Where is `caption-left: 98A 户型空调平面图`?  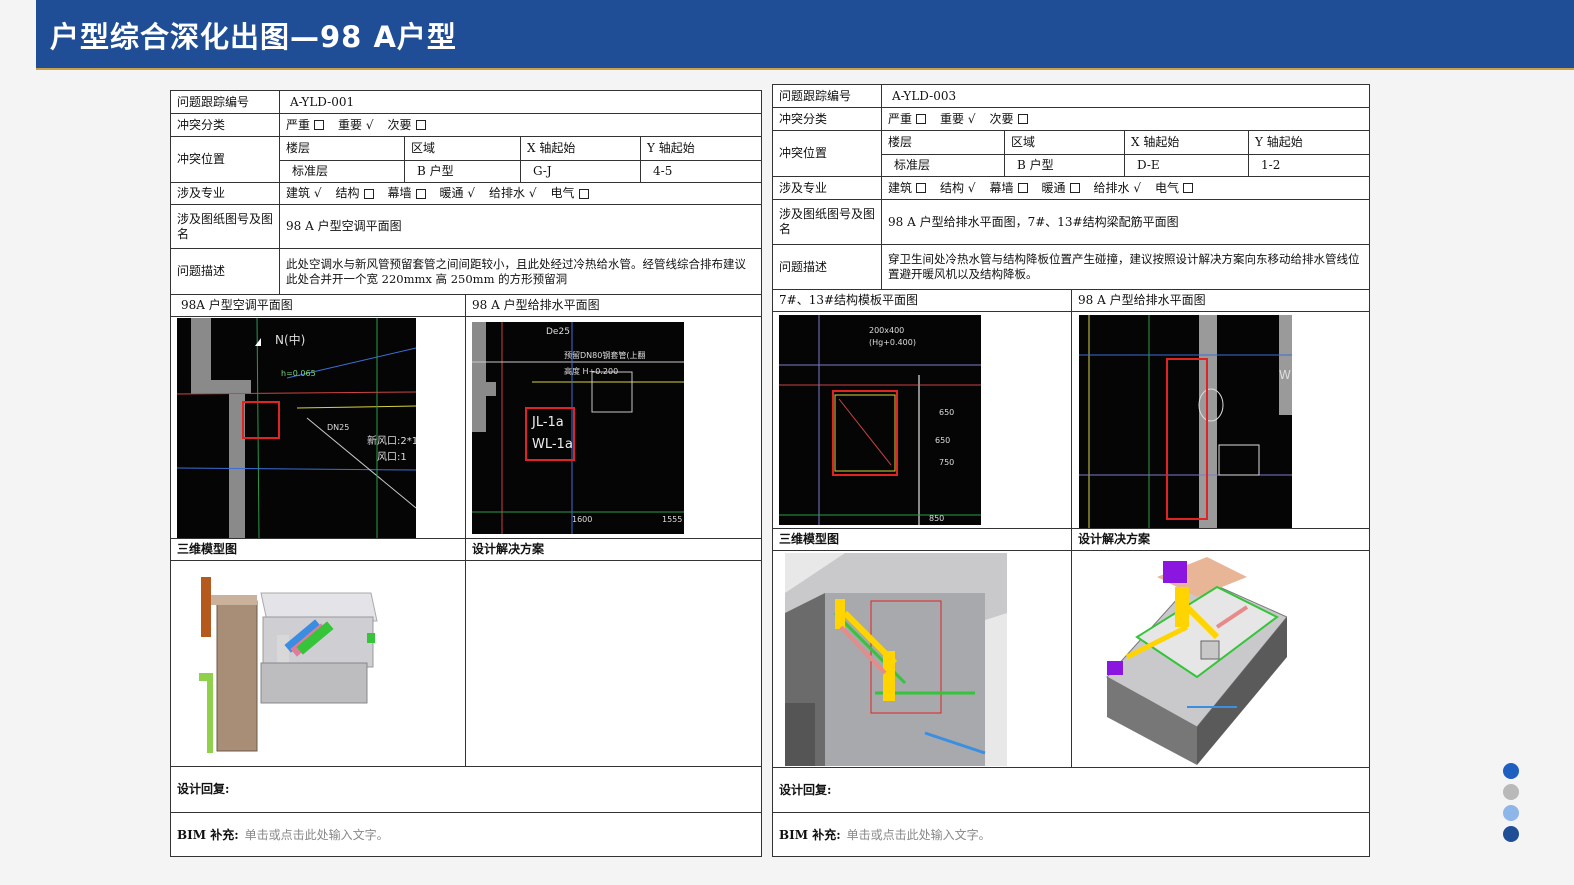
caption-left: 98A 户型空调平面图 is located at coordinates (237, 305).